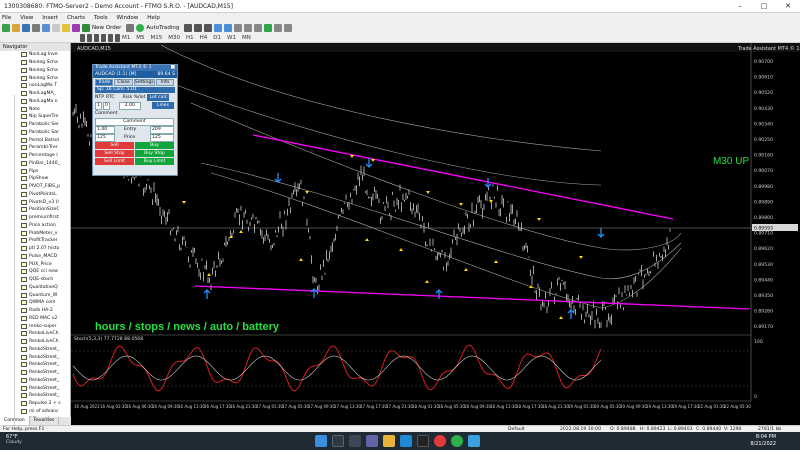 Image resolution: width=800 pixels, height=450 pixels. I want to click on vertical-line-icon, so click(96, 37).